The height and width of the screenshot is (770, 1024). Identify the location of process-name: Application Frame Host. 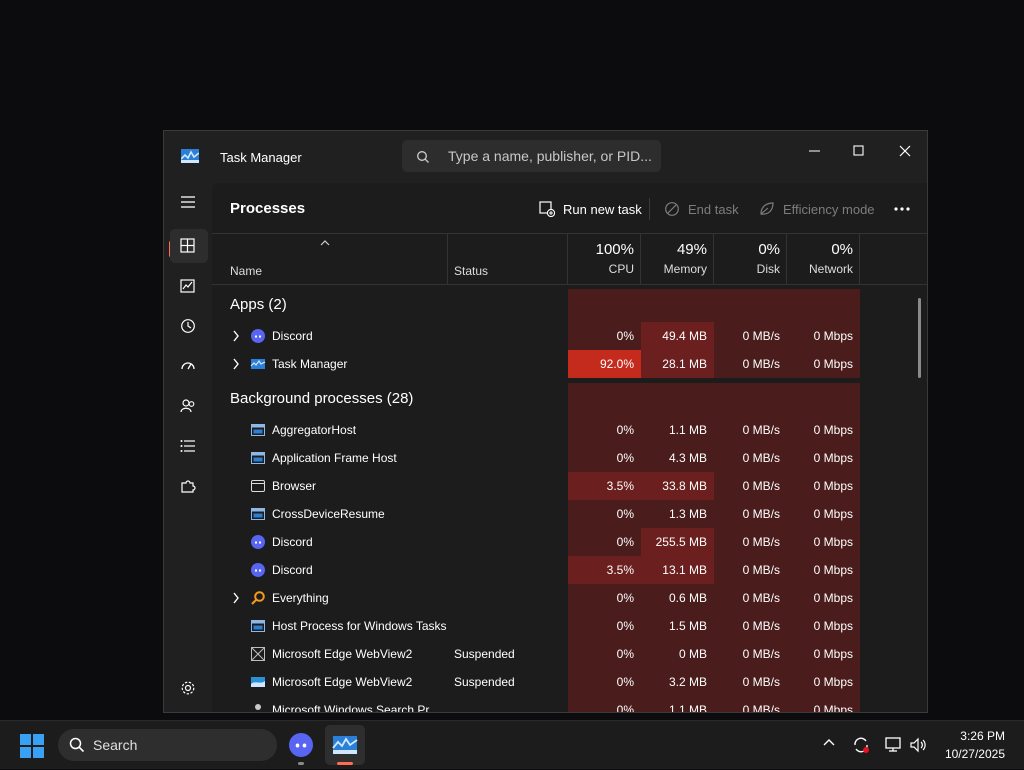
(334, 458).